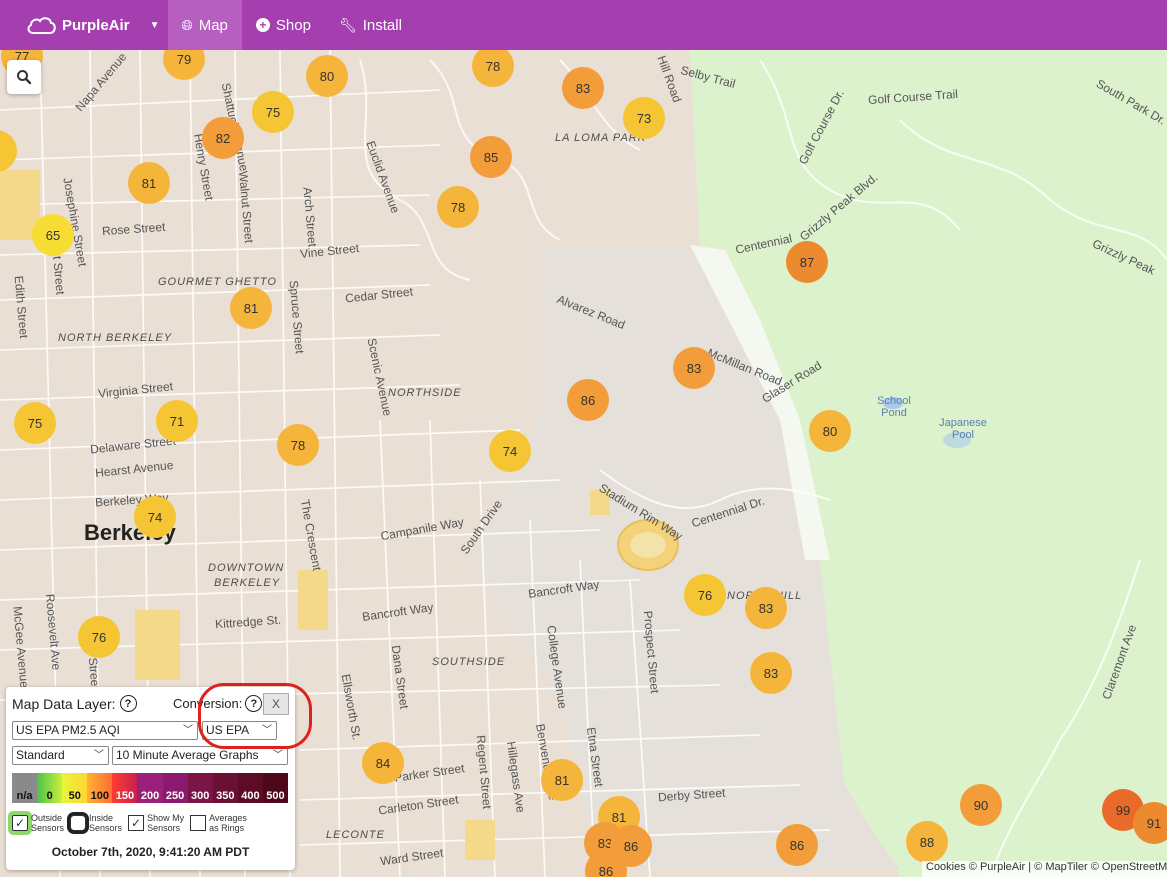 The width and height of the screenshot is (1167, 877). I want to click on scale-label: 150, so click(125, 788).